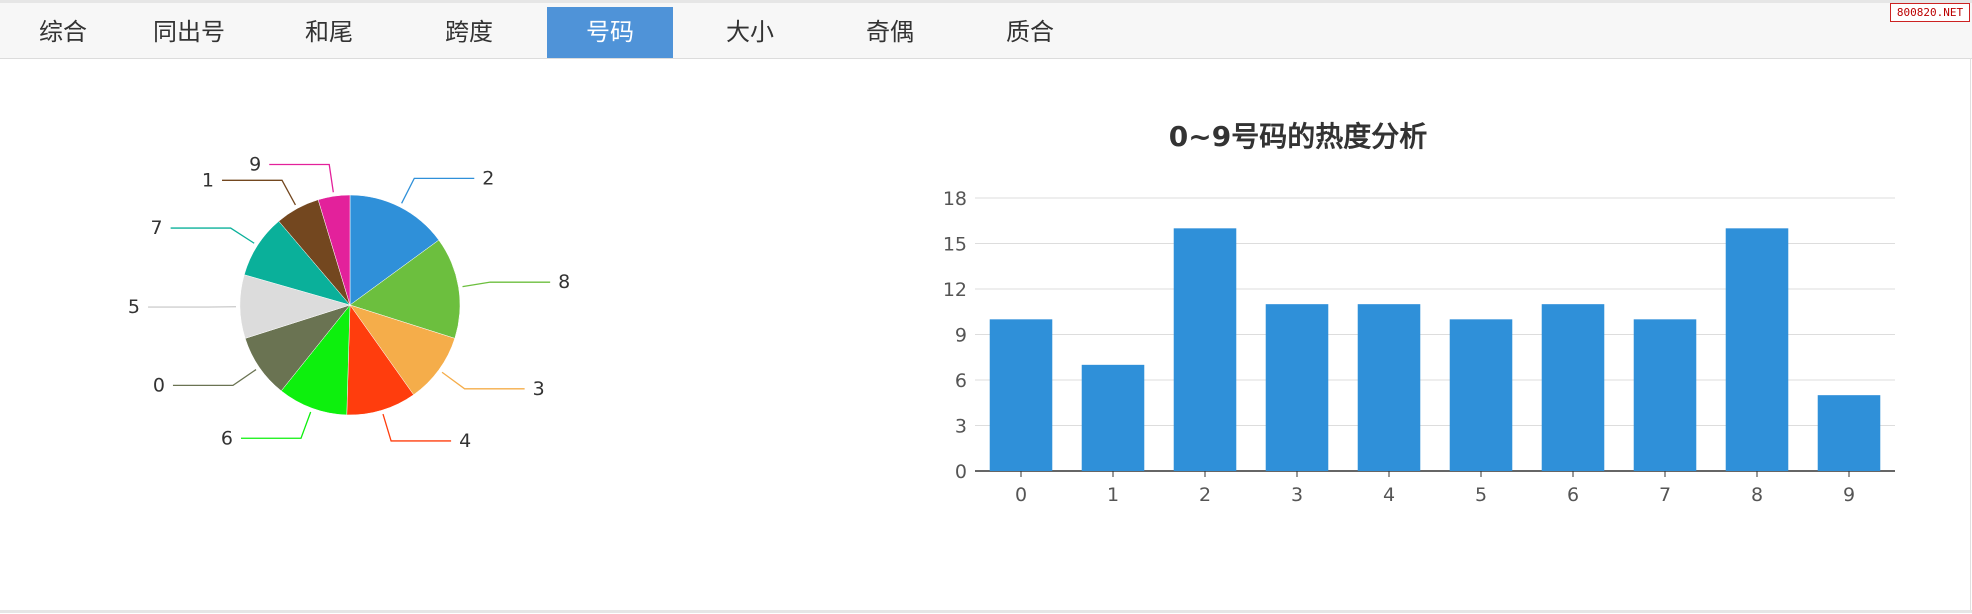 The height and width of the screenshot is (614, 1972). What do you see at coordinates (1113, 495) in the screenshot?
I see `bar-xtick-label: 1` at bounding box center [1113, 495].